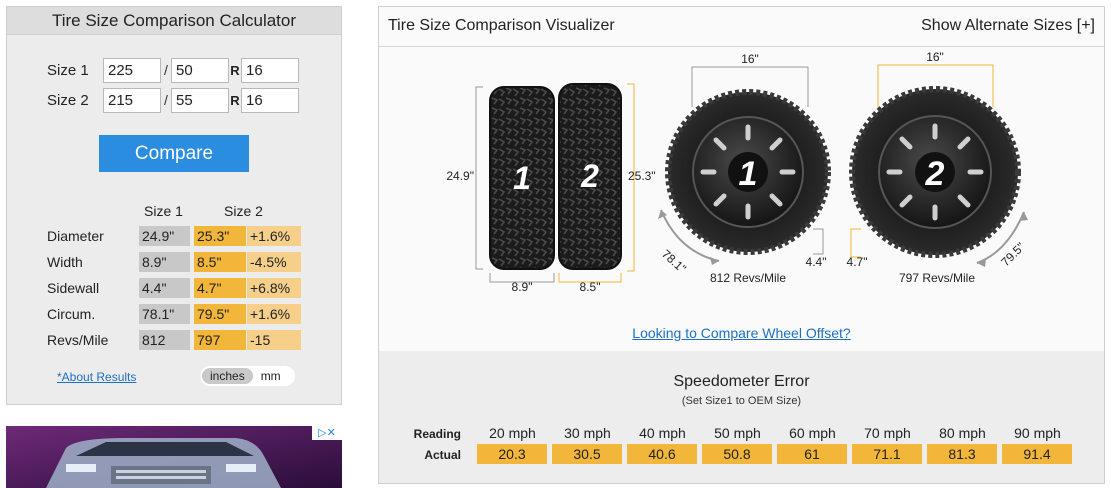 The image size is (1111, 488). What do you see at coordinates (174, 21) in the screenshot?
I see `calculator-title: Tire Size Comparison Calculator` at bounding box center [174, 21].